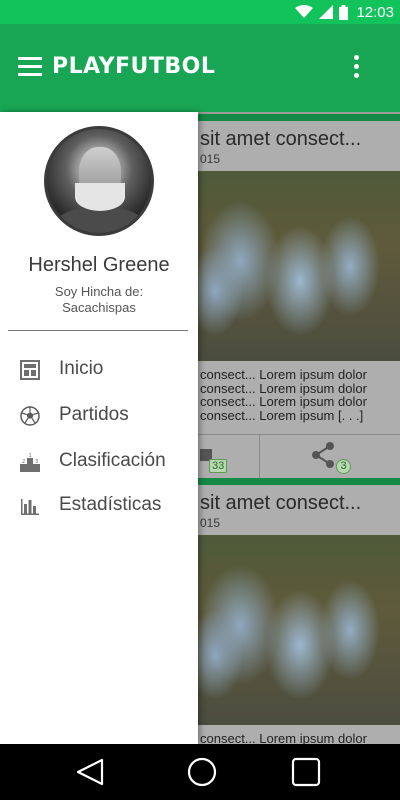 The width and height of the screenshot is (400, 800). I want to click on drawer-item-partidos: Partidos, so click(99, 416).